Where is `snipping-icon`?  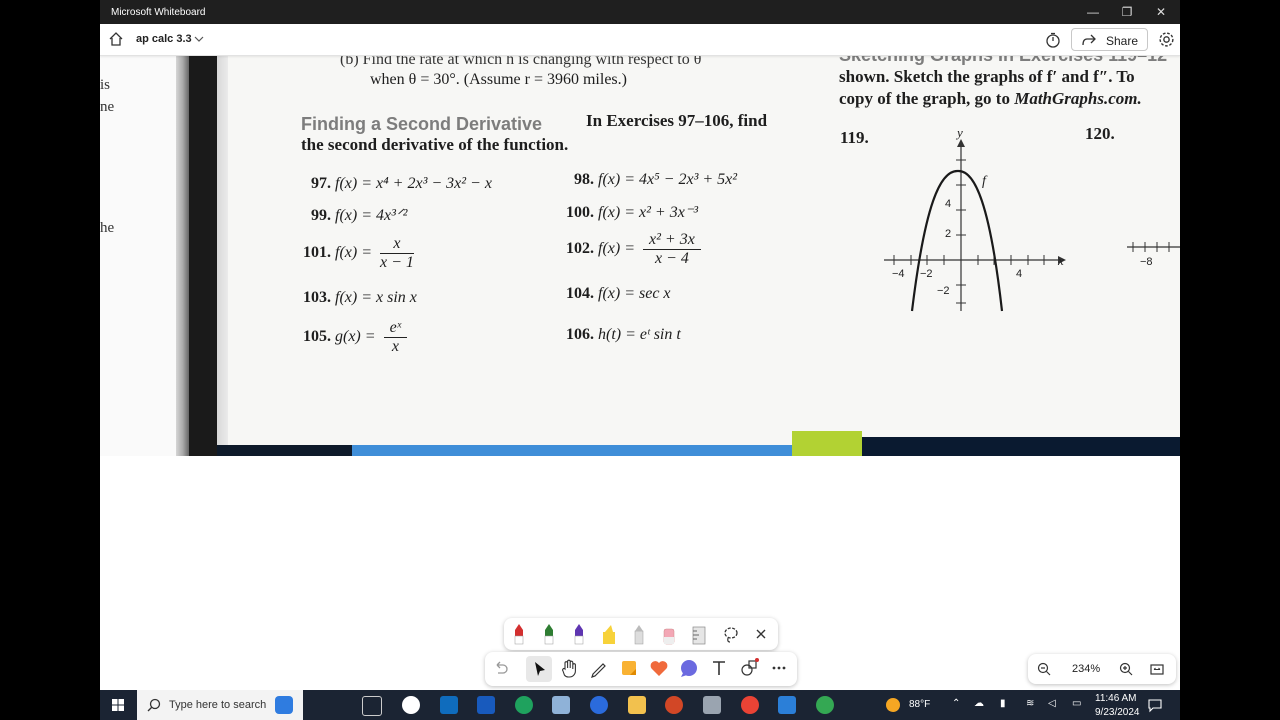 snipping-icon is located at coordinates (561, 705).